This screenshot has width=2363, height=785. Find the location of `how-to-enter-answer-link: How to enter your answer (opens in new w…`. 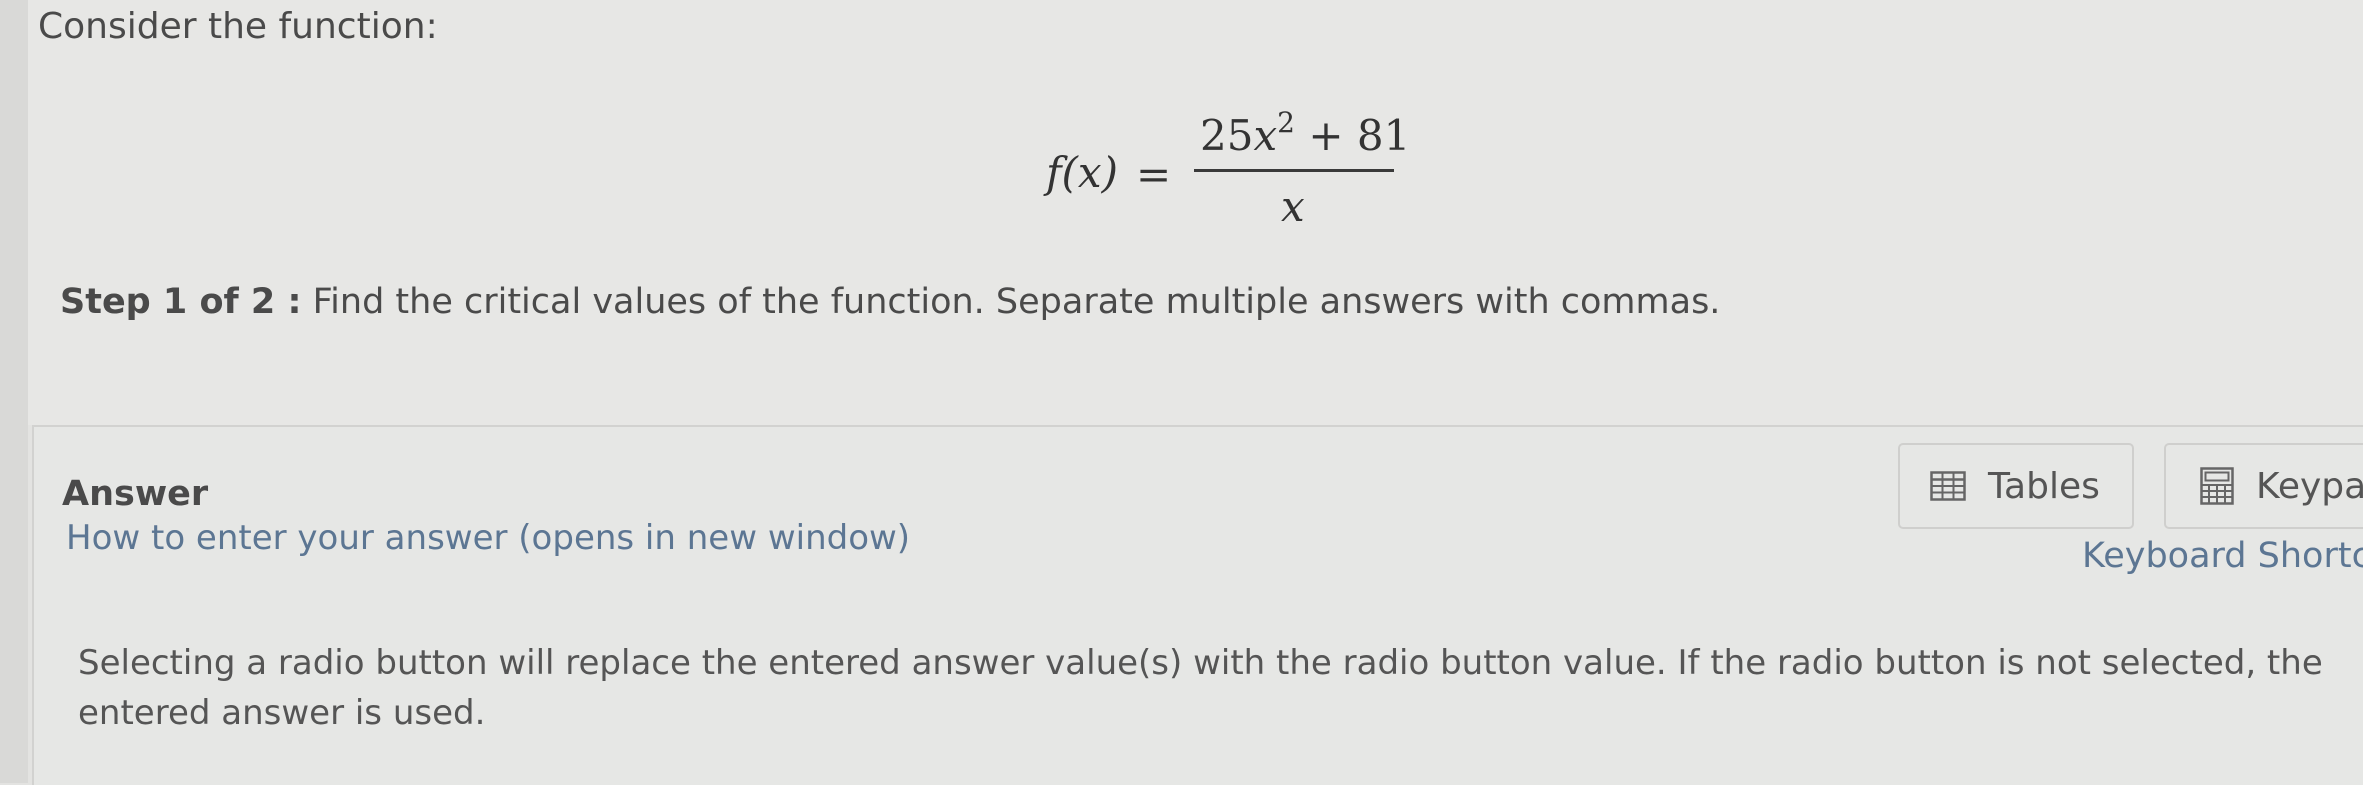

how-to-enter-answer-link: How to enter your answer (opens in new w… is located at coordinates (488, 538).